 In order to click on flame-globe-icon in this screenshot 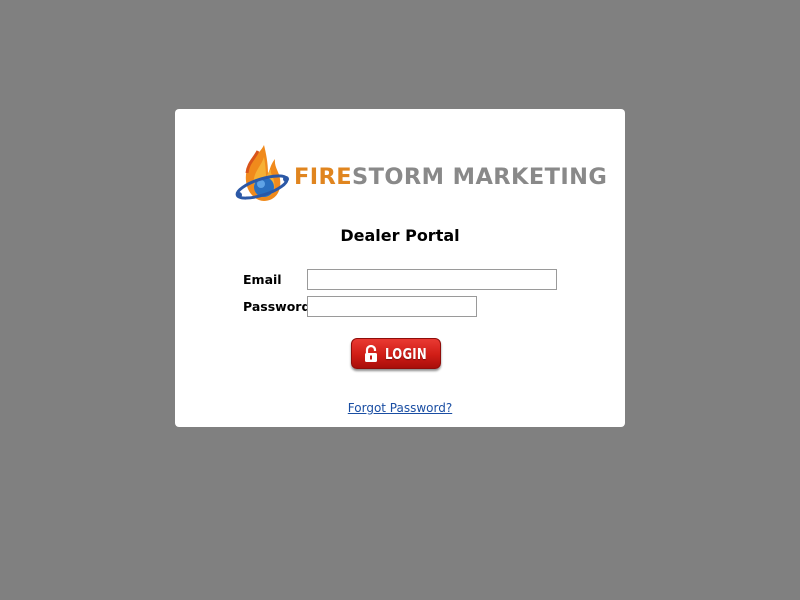, I will do `click(262, 173)`.